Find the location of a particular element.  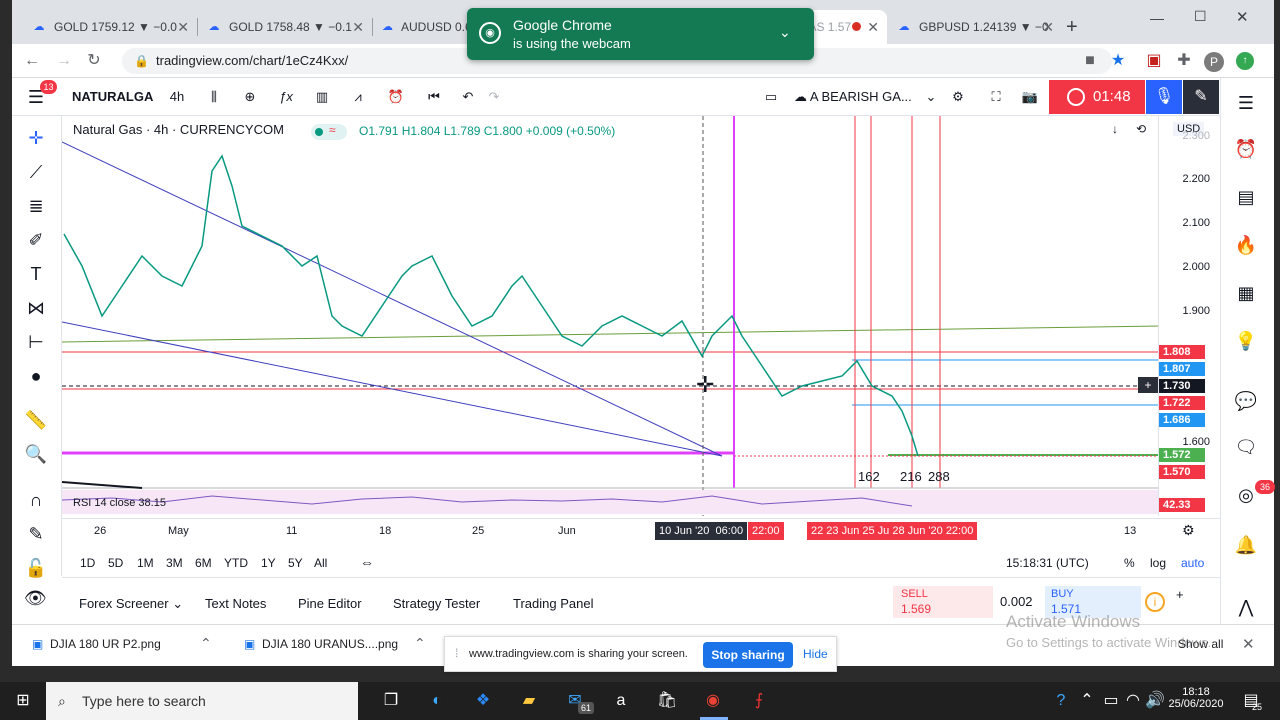

update-icon: ↑ is located at coordinates (1245, 61).